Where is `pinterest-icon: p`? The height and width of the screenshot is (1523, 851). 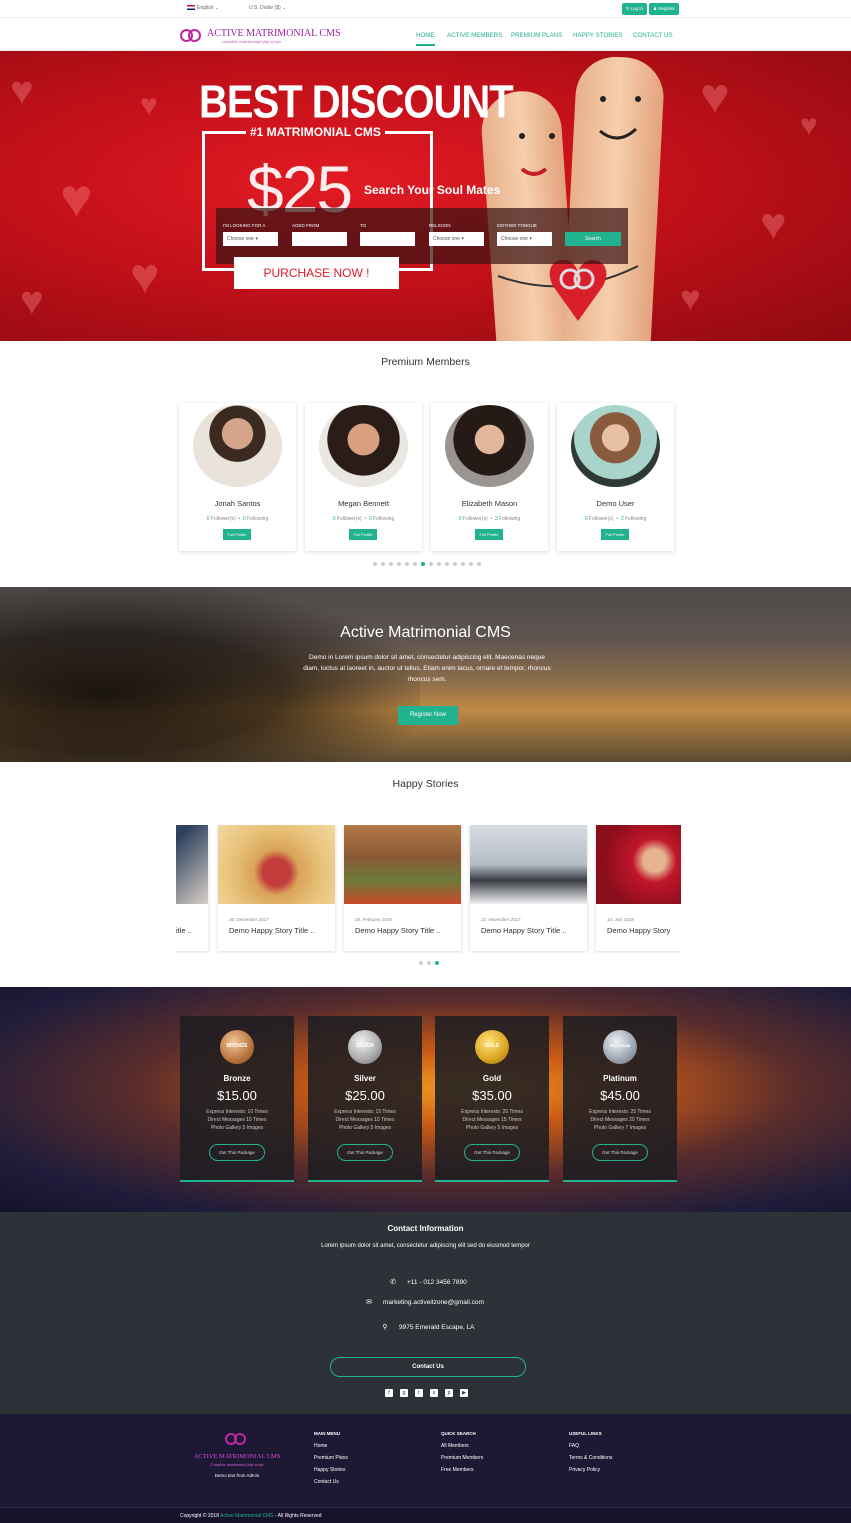 pinterest-icon: p is located at coordinates (449, 1393).